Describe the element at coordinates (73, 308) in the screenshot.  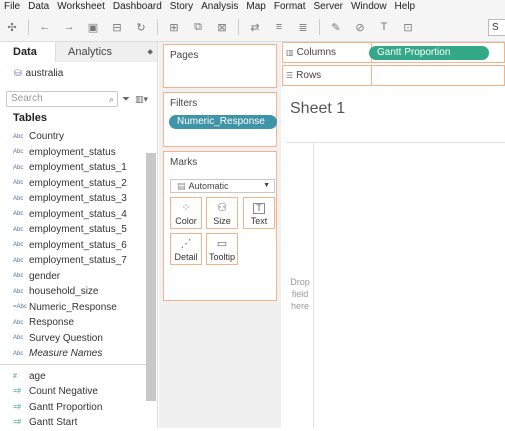
I see `field-numeric-response: =Abc Numeric_Response` at that location.